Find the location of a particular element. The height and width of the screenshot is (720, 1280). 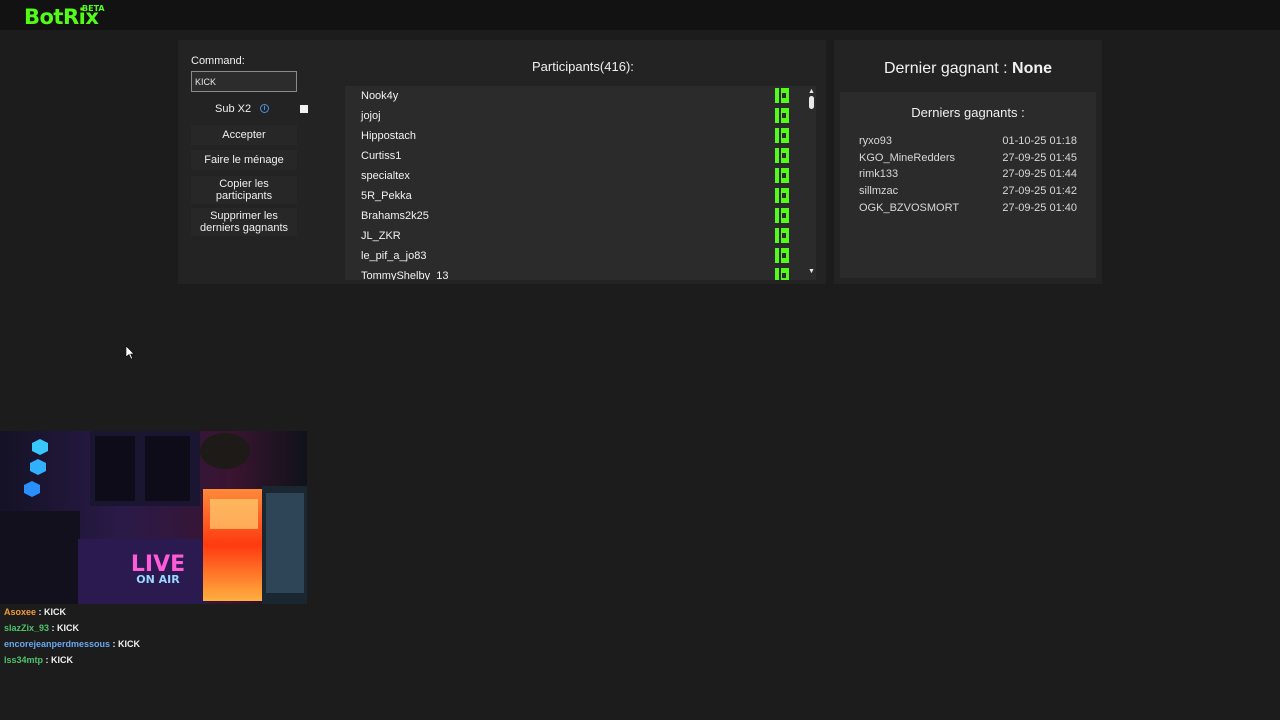

webcam-image: LIVE ON AIR is located at coordinates (153, 517).